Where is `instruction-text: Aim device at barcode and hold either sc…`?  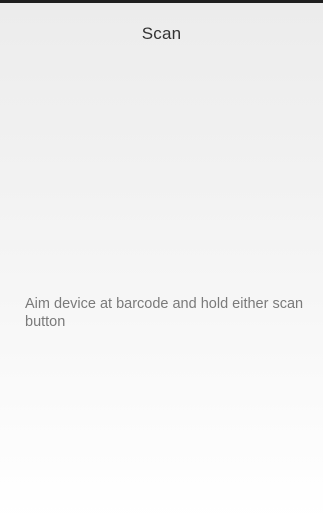
instruction-text: Aim device at barcode and hold either sc… is located at coordinates (164, 313).